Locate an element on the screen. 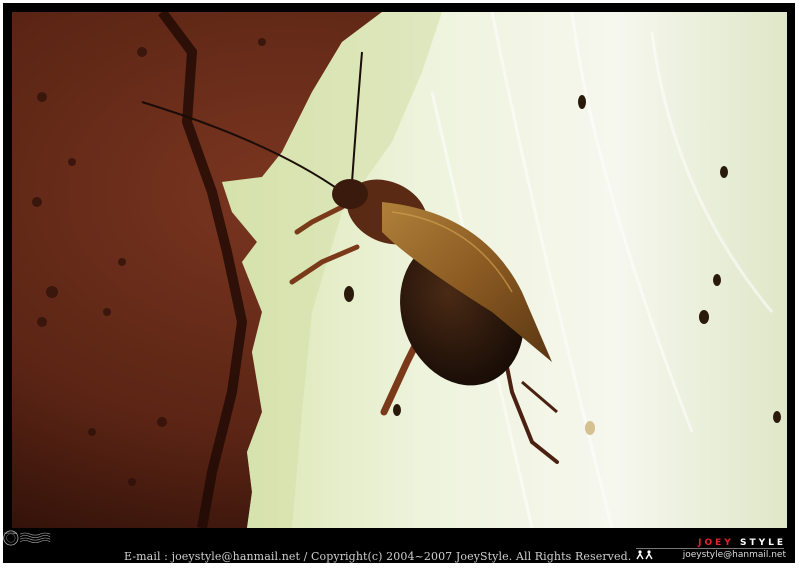 This screenshot has width=800, height=568. brand-title: JOEY STYLE is located at coordinates (742, 543).